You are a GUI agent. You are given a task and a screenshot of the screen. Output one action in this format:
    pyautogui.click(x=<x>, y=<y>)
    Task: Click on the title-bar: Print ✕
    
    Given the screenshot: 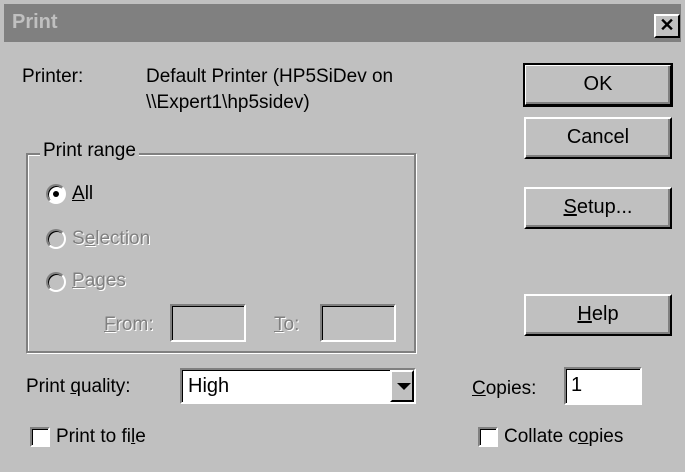 What is the action you would take?
    pyautogui.click(x=342, y=23)
    